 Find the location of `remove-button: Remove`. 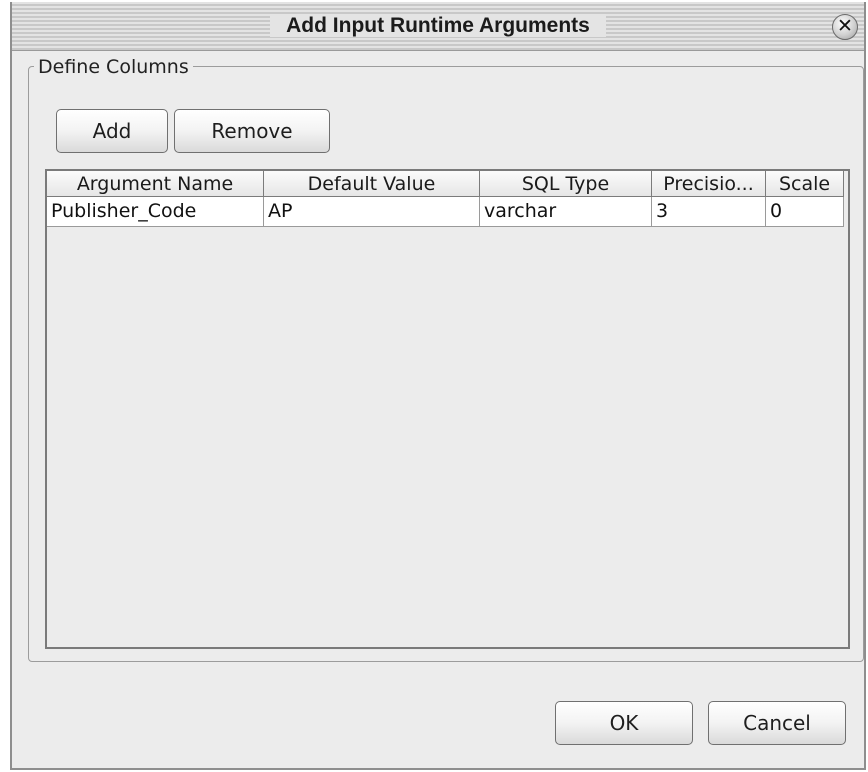

remove-button: Remove is located at coordinates (252, 131).